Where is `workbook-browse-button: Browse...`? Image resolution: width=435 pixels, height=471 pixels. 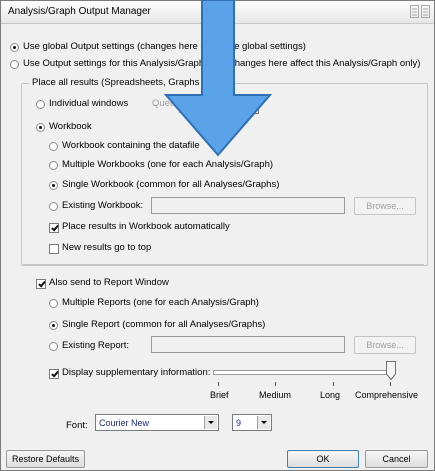 workbook-browse-button: Browse... is located at coordinates (385, 206).